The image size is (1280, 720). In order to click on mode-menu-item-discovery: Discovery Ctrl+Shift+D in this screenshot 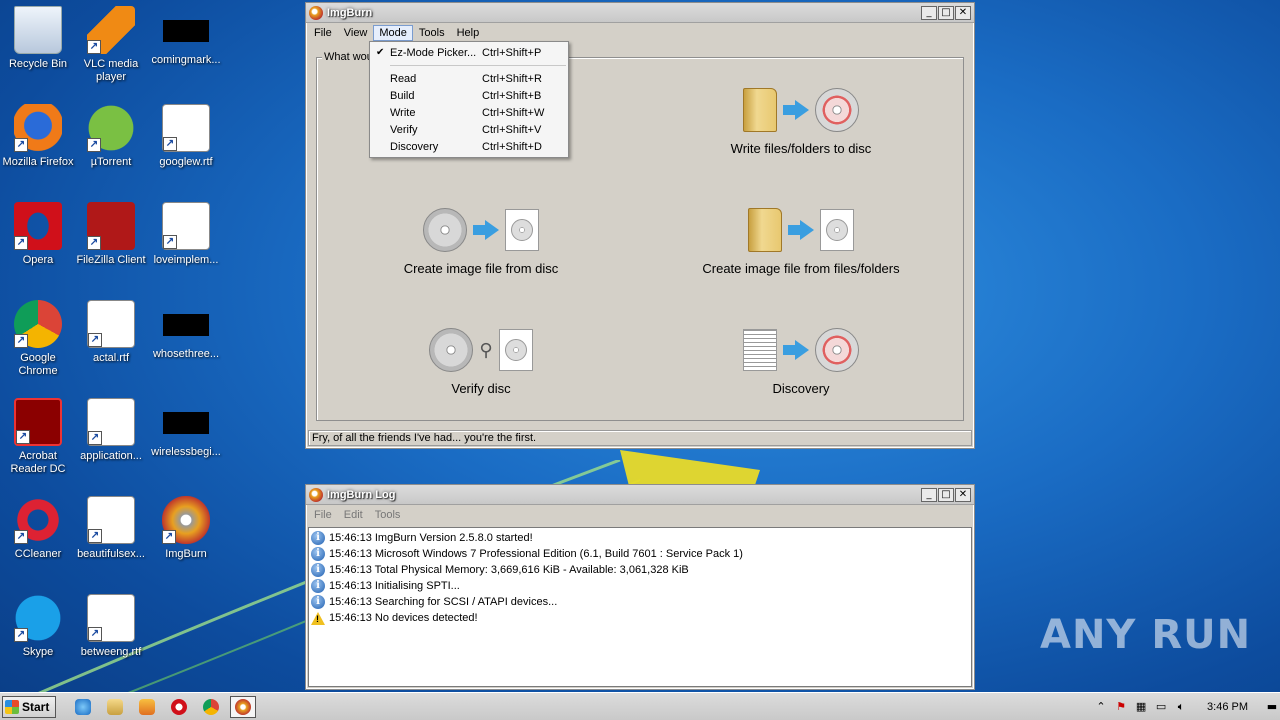, I will do `click(469, 146)`.